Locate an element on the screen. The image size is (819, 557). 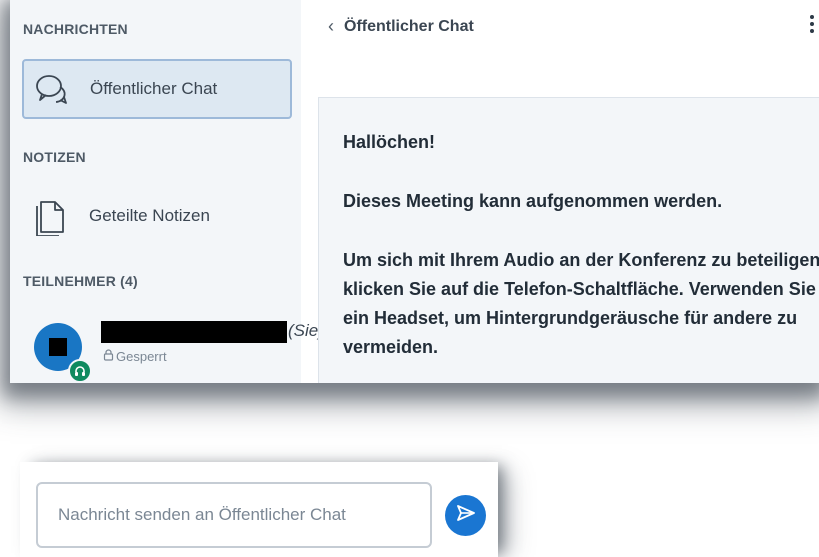
sidebar-item-label: Geteilte Notizen is located at coordinates (149, 215).